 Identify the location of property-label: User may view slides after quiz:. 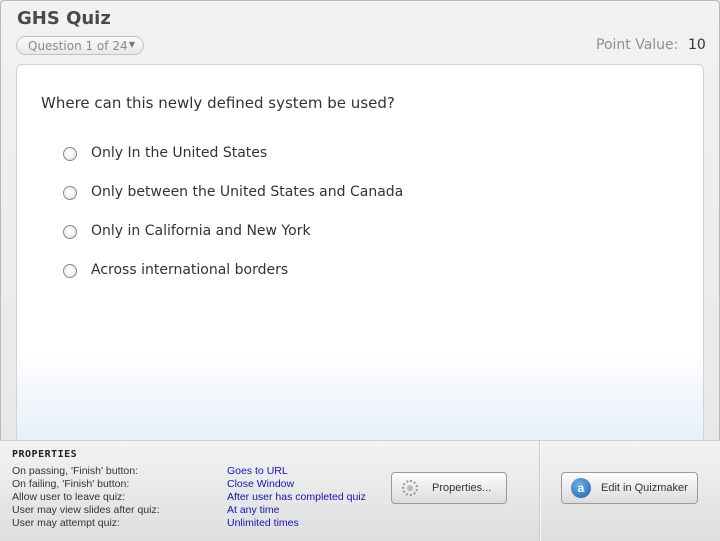
(86, 510).